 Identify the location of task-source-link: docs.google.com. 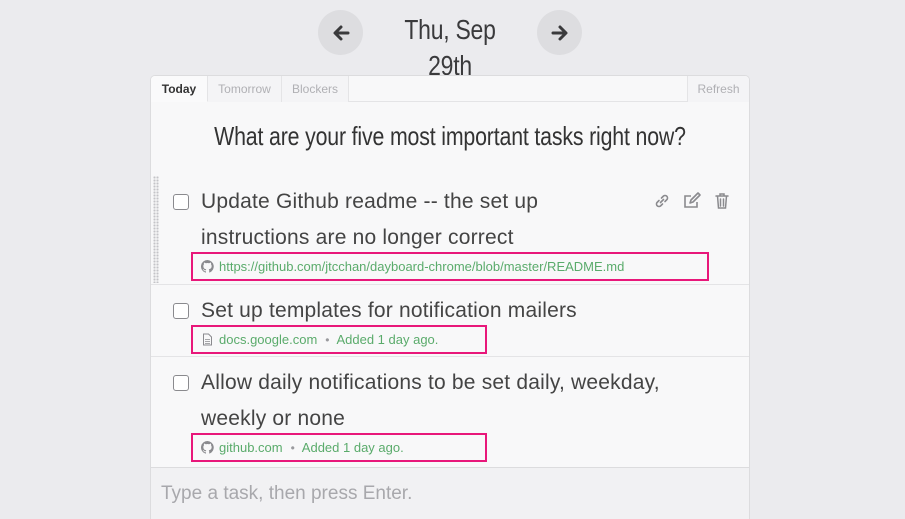
(268, 340).